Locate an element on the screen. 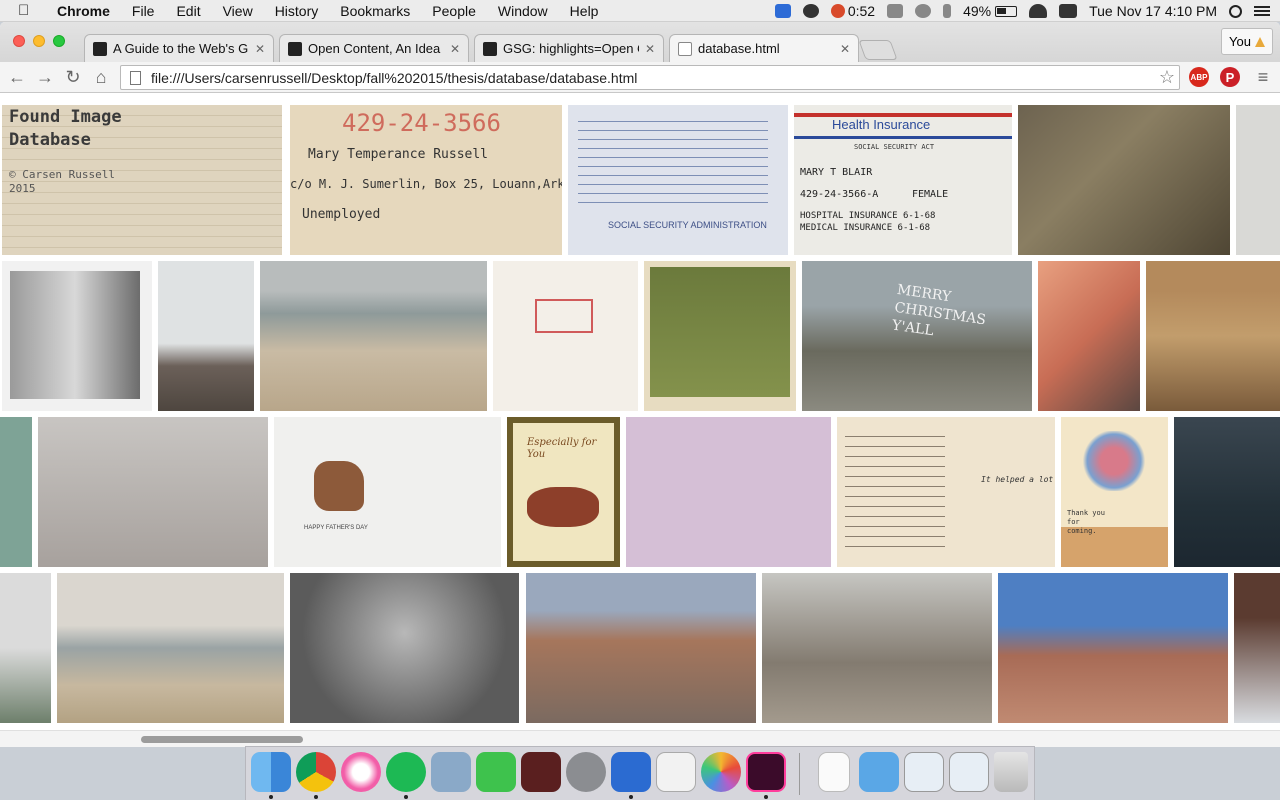 The width and height of the screenshot is (1280, 800). site-title: Found Image Database is located at coordinates (65, 129).